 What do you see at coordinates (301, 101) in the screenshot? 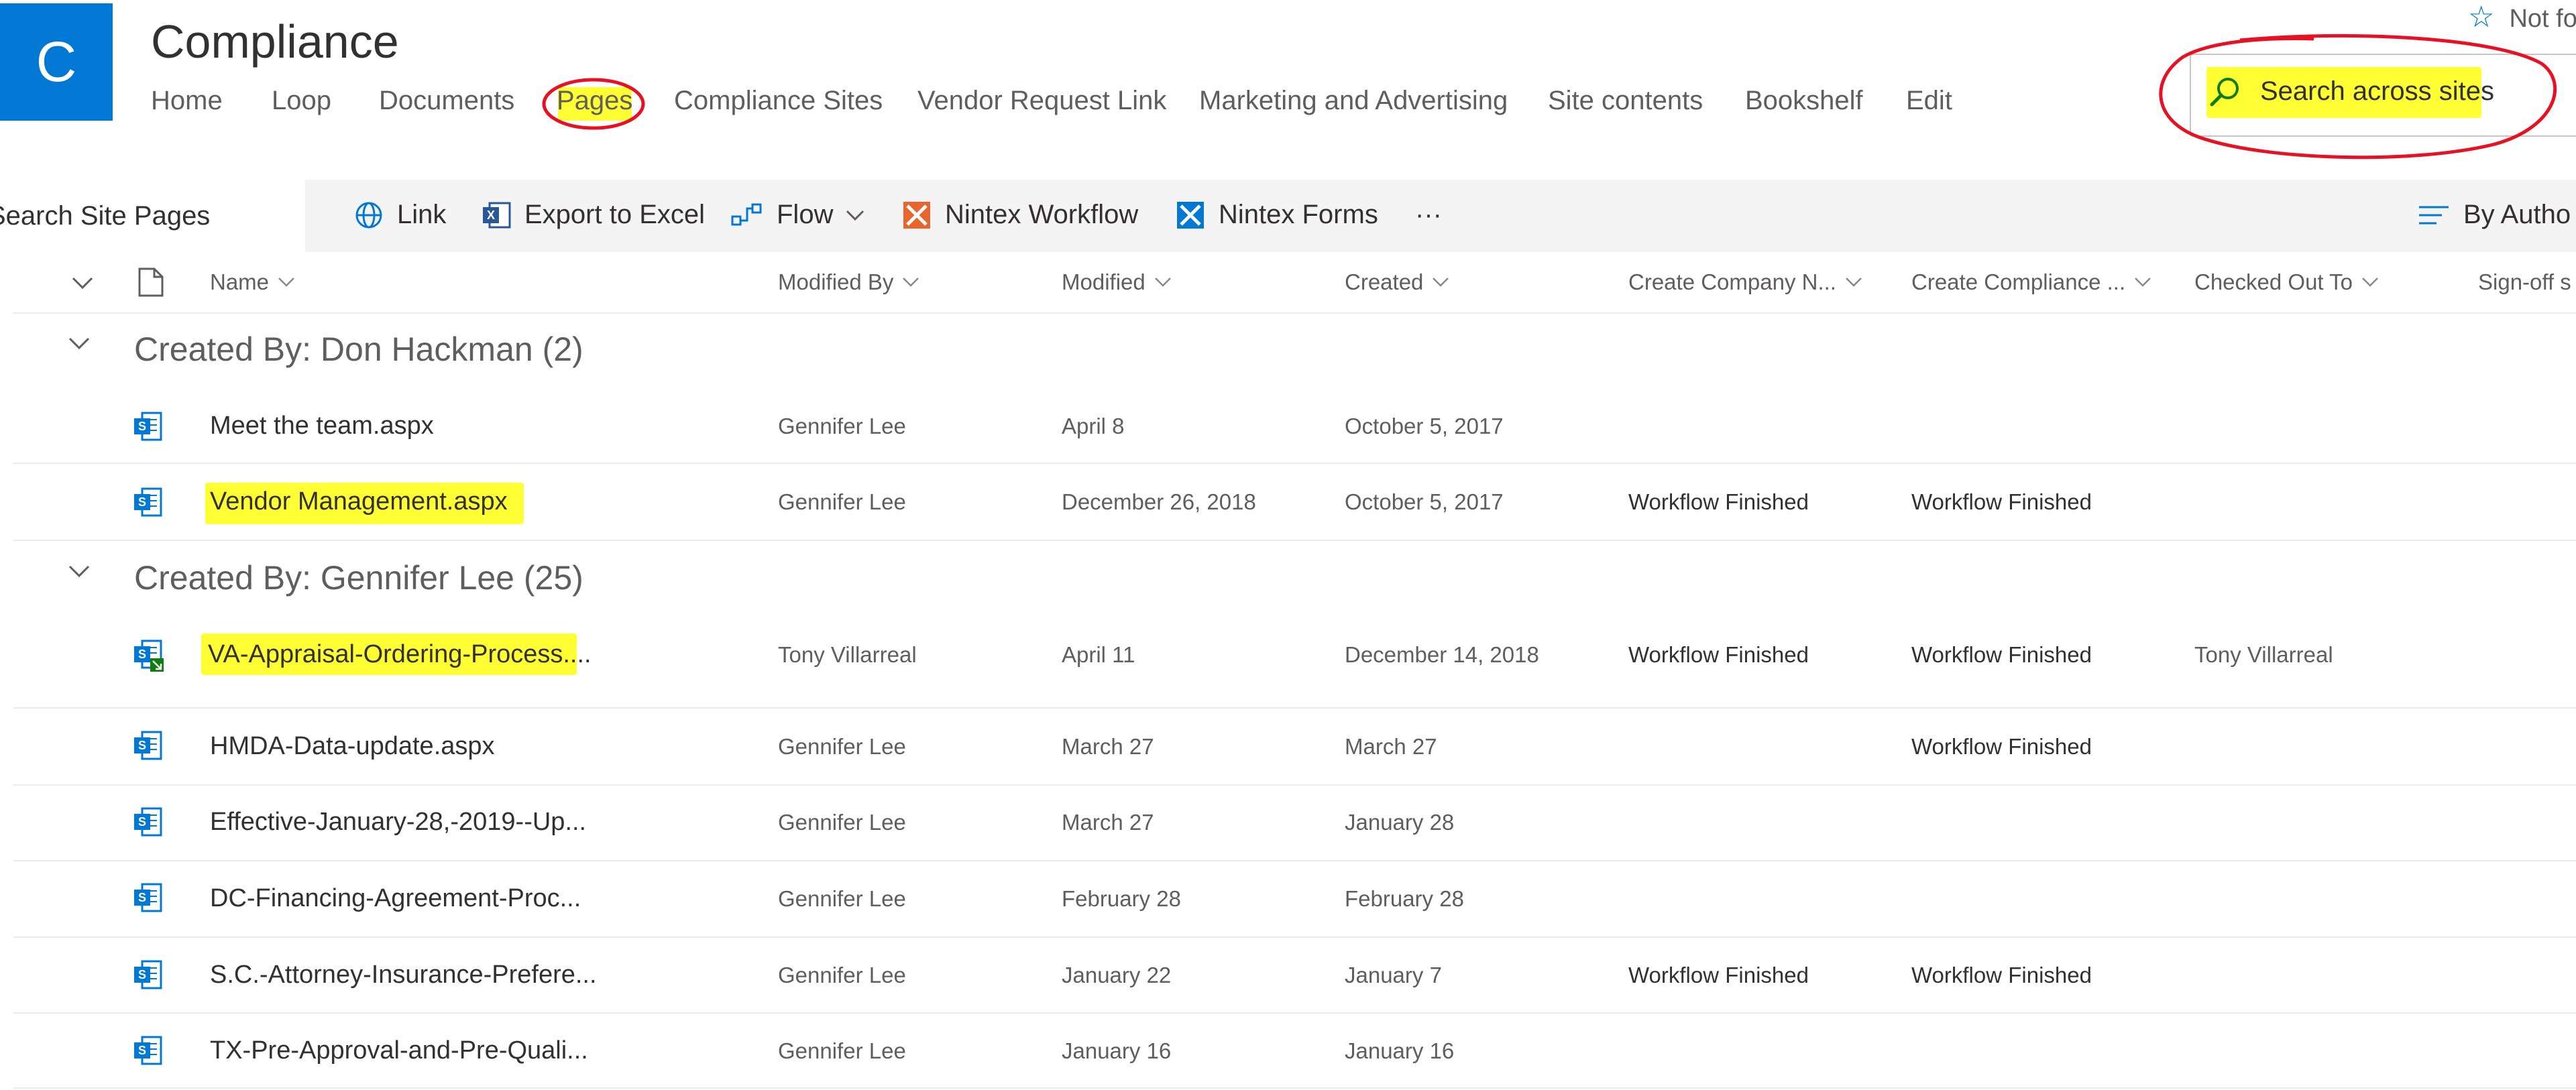
I see `nav-loop: Loop` at bounding box center [301, 101].